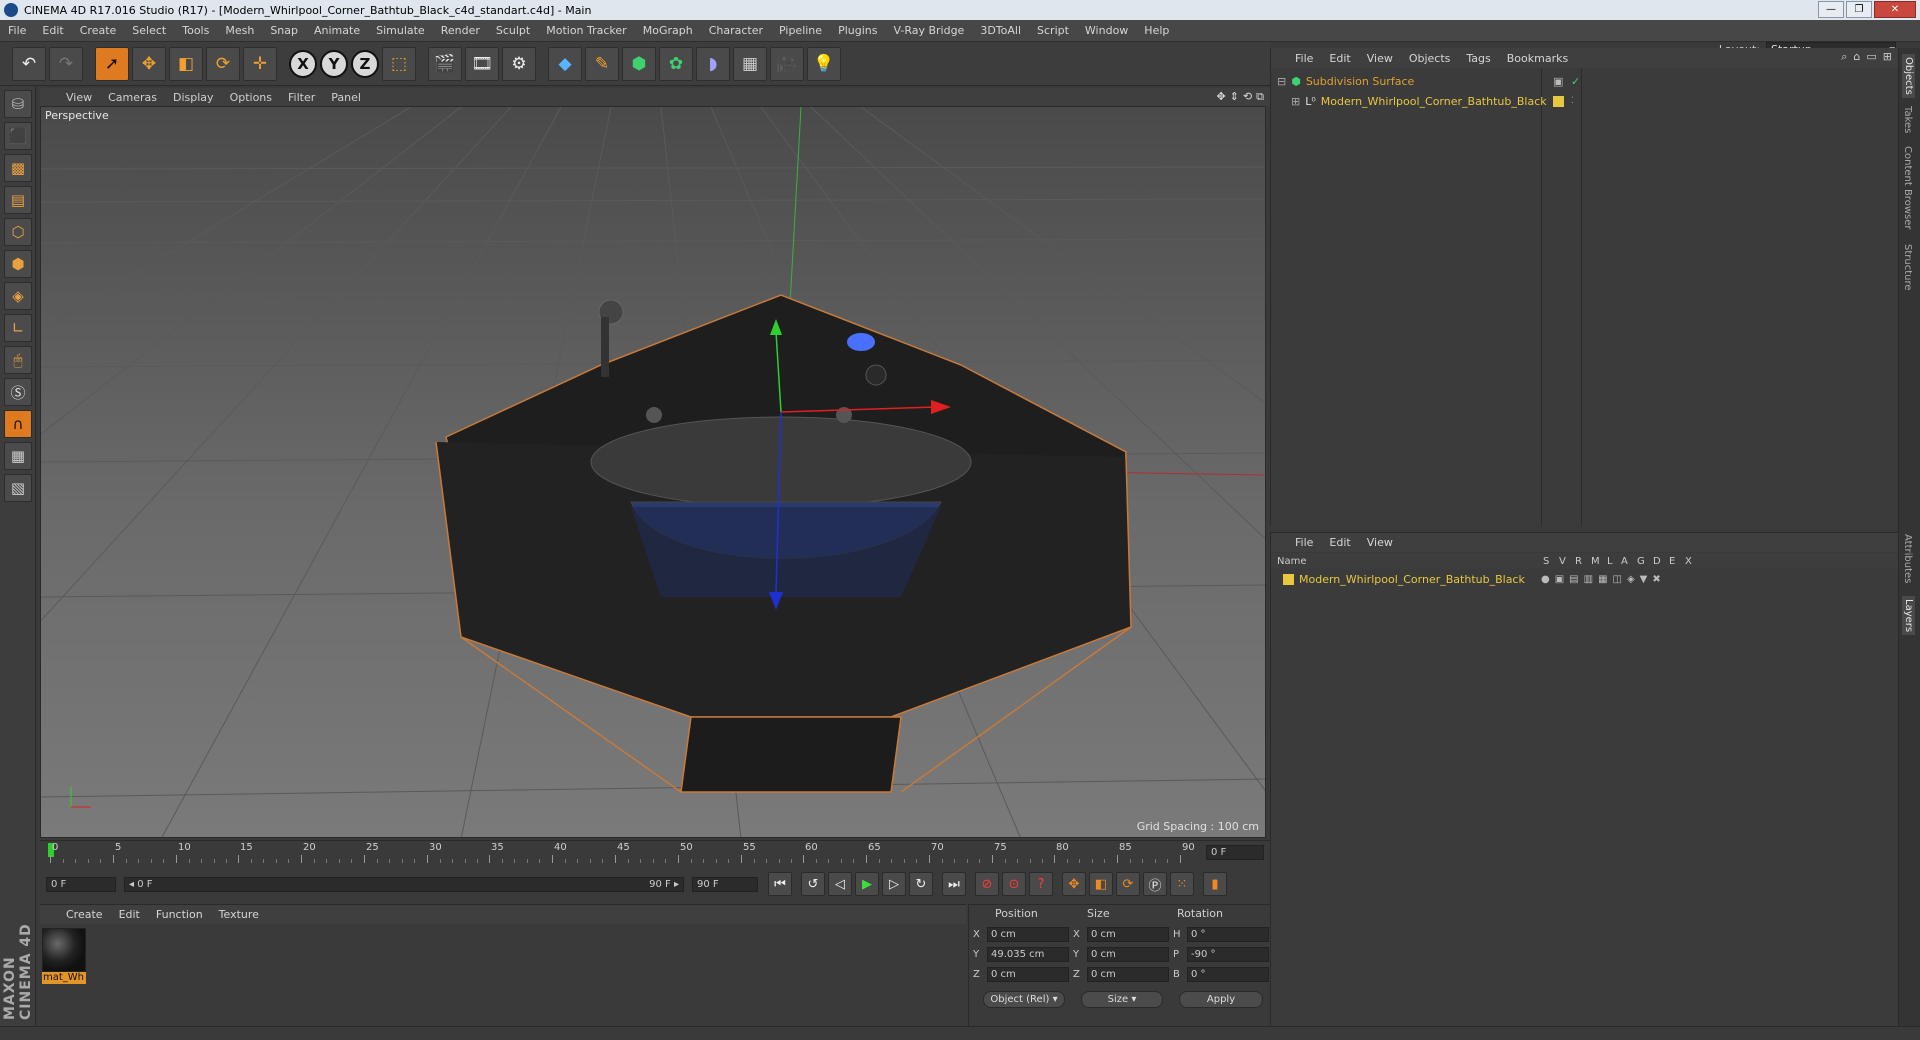 The height and width of the screenshot is (1040, 1920). I want to click on size-mode-dropdown: Size ▾, so click(1122, 999).